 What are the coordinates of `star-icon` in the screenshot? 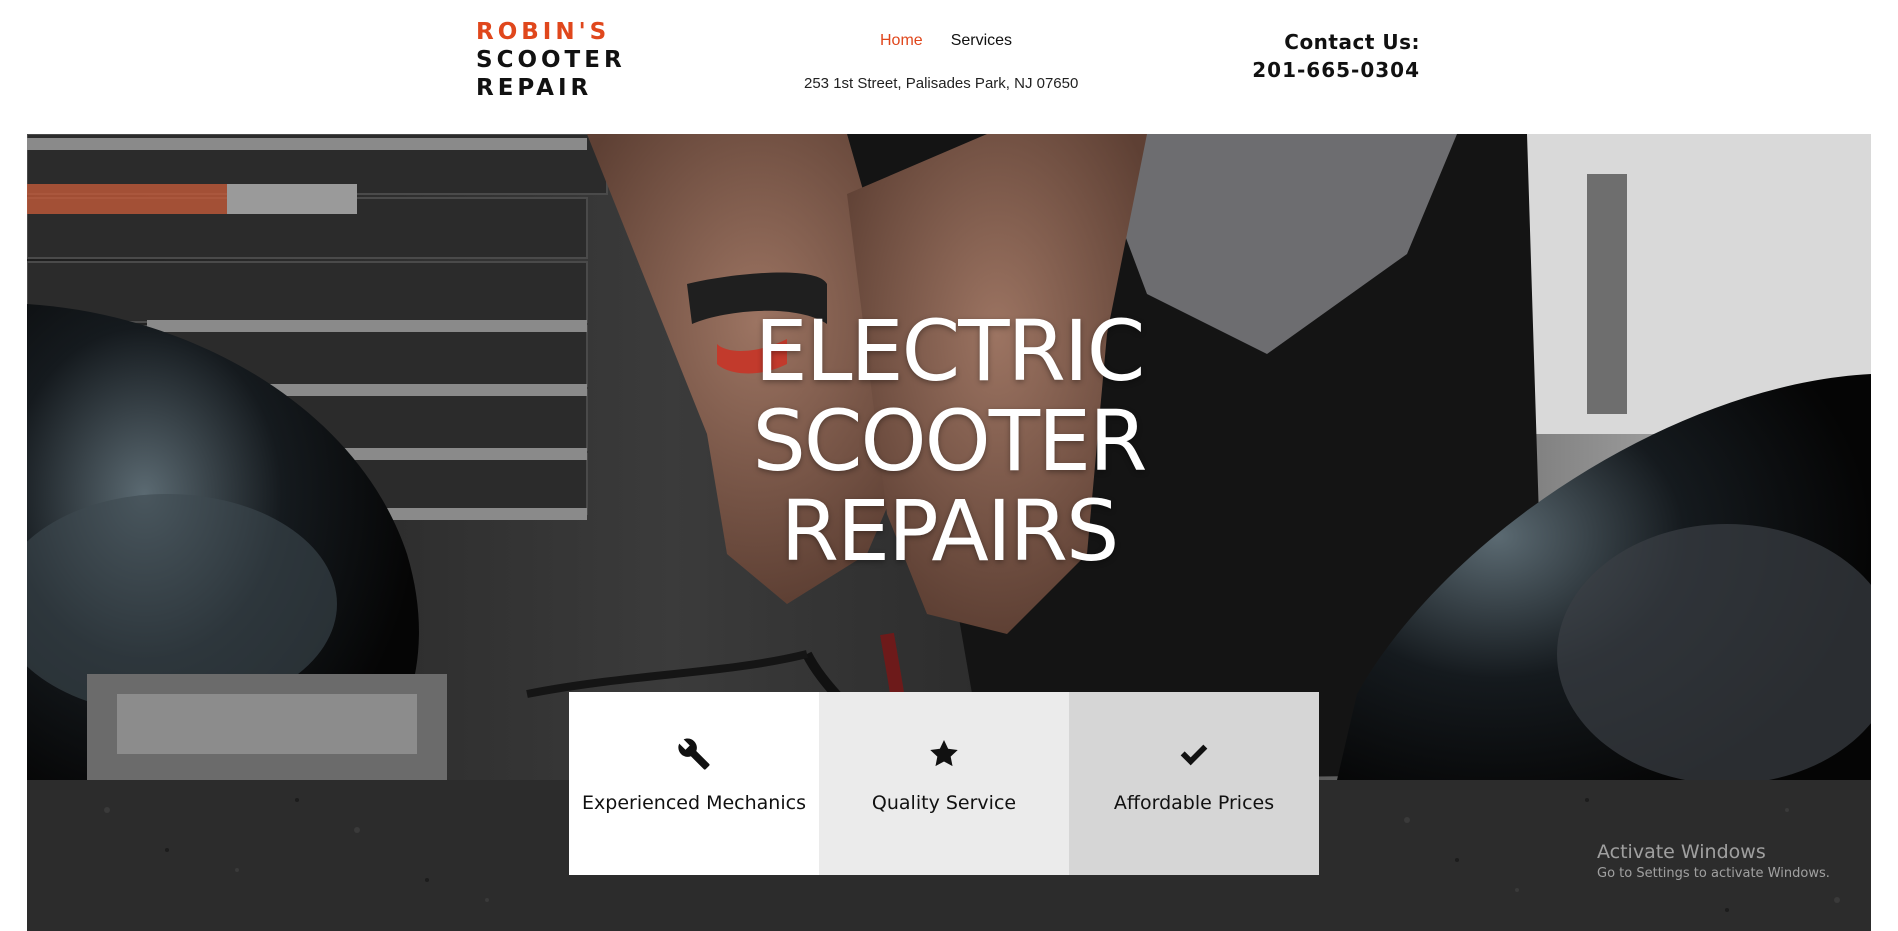 It's located at (944, 754).